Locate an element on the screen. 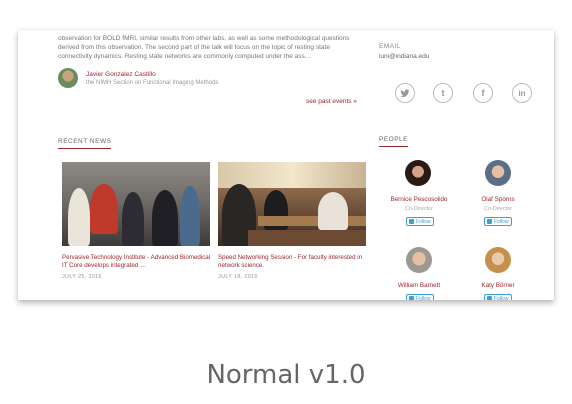  news-date-2: JULY 18, 2016 is located at coordinates (238, 277).